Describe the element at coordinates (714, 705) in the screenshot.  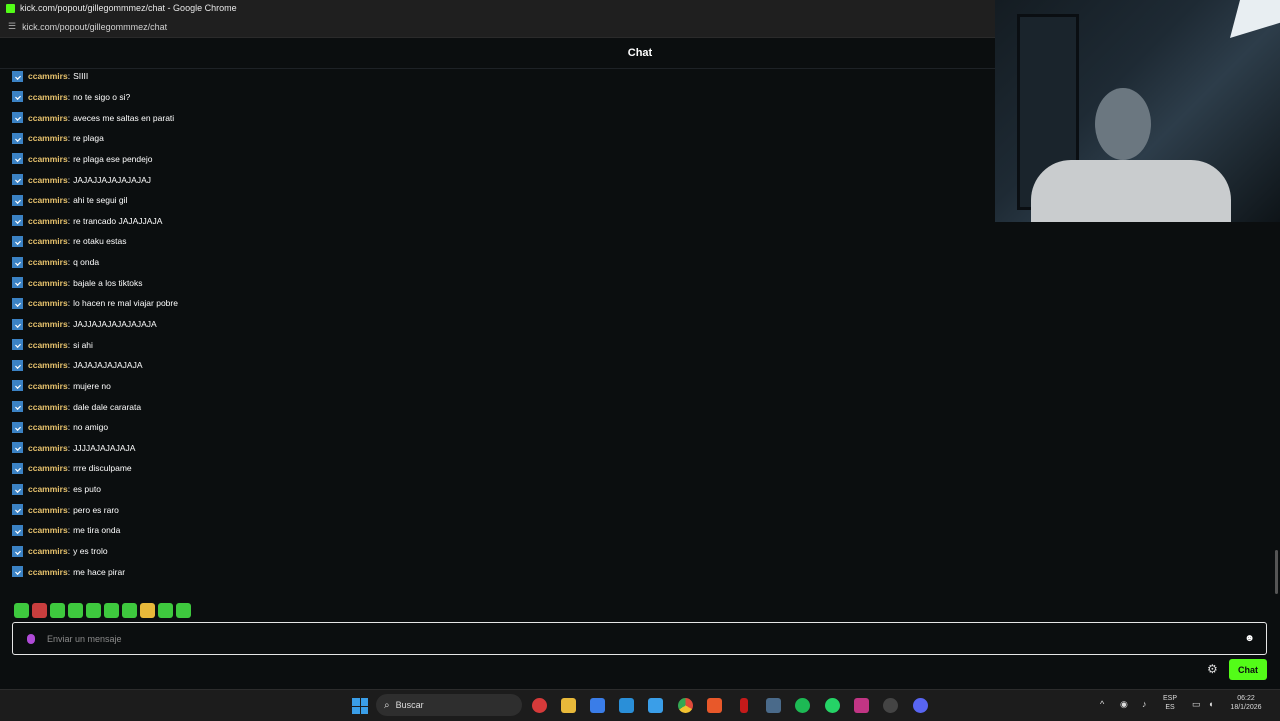
I see `app-orange-icon` at that location.